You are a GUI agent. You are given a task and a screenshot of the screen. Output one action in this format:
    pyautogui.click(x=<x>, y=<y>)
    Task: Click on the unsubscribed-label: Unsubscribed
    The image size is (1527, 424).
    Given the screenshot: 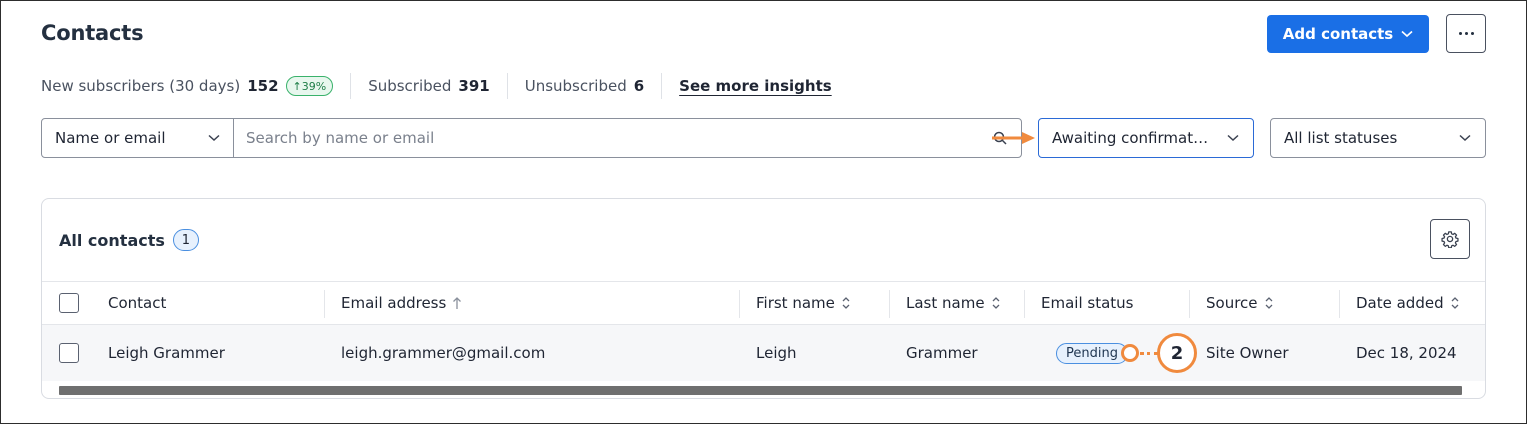 What is the action you would take?
    pyautogui.click(x=575, y=86)
    